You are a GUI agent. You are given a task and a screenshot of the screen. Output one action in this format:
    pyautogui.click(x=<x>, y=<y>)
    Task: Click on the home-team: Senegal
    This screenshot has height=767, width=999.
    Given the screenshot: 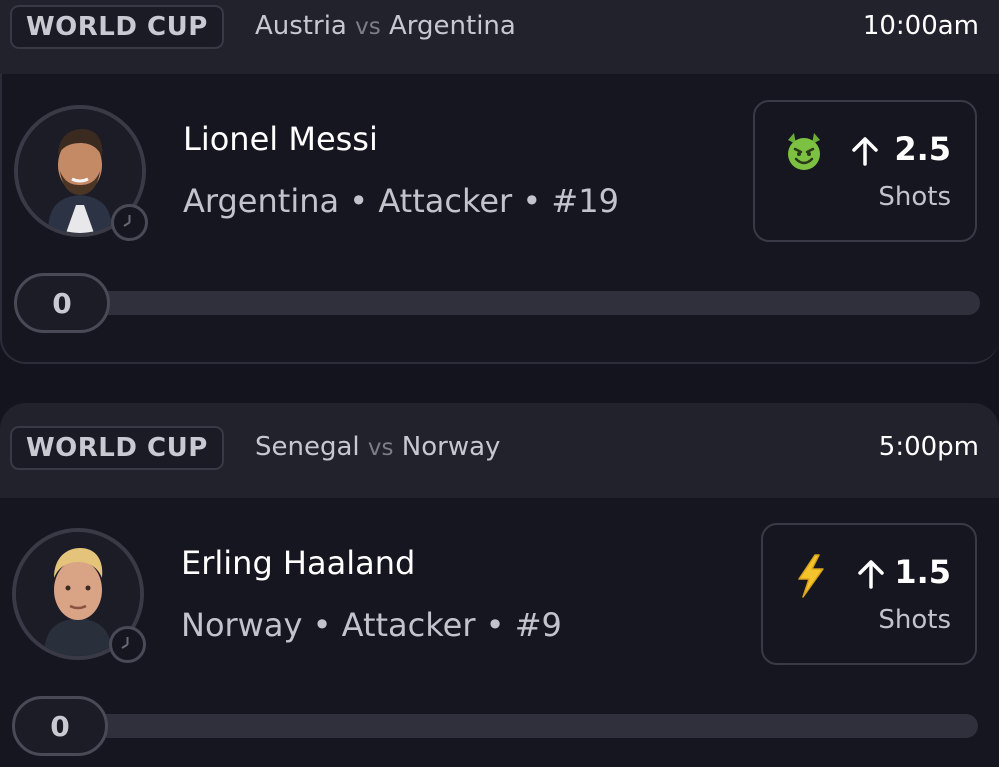 What is the action you would take?
    pyautogui.click(x=307, y=447)
    